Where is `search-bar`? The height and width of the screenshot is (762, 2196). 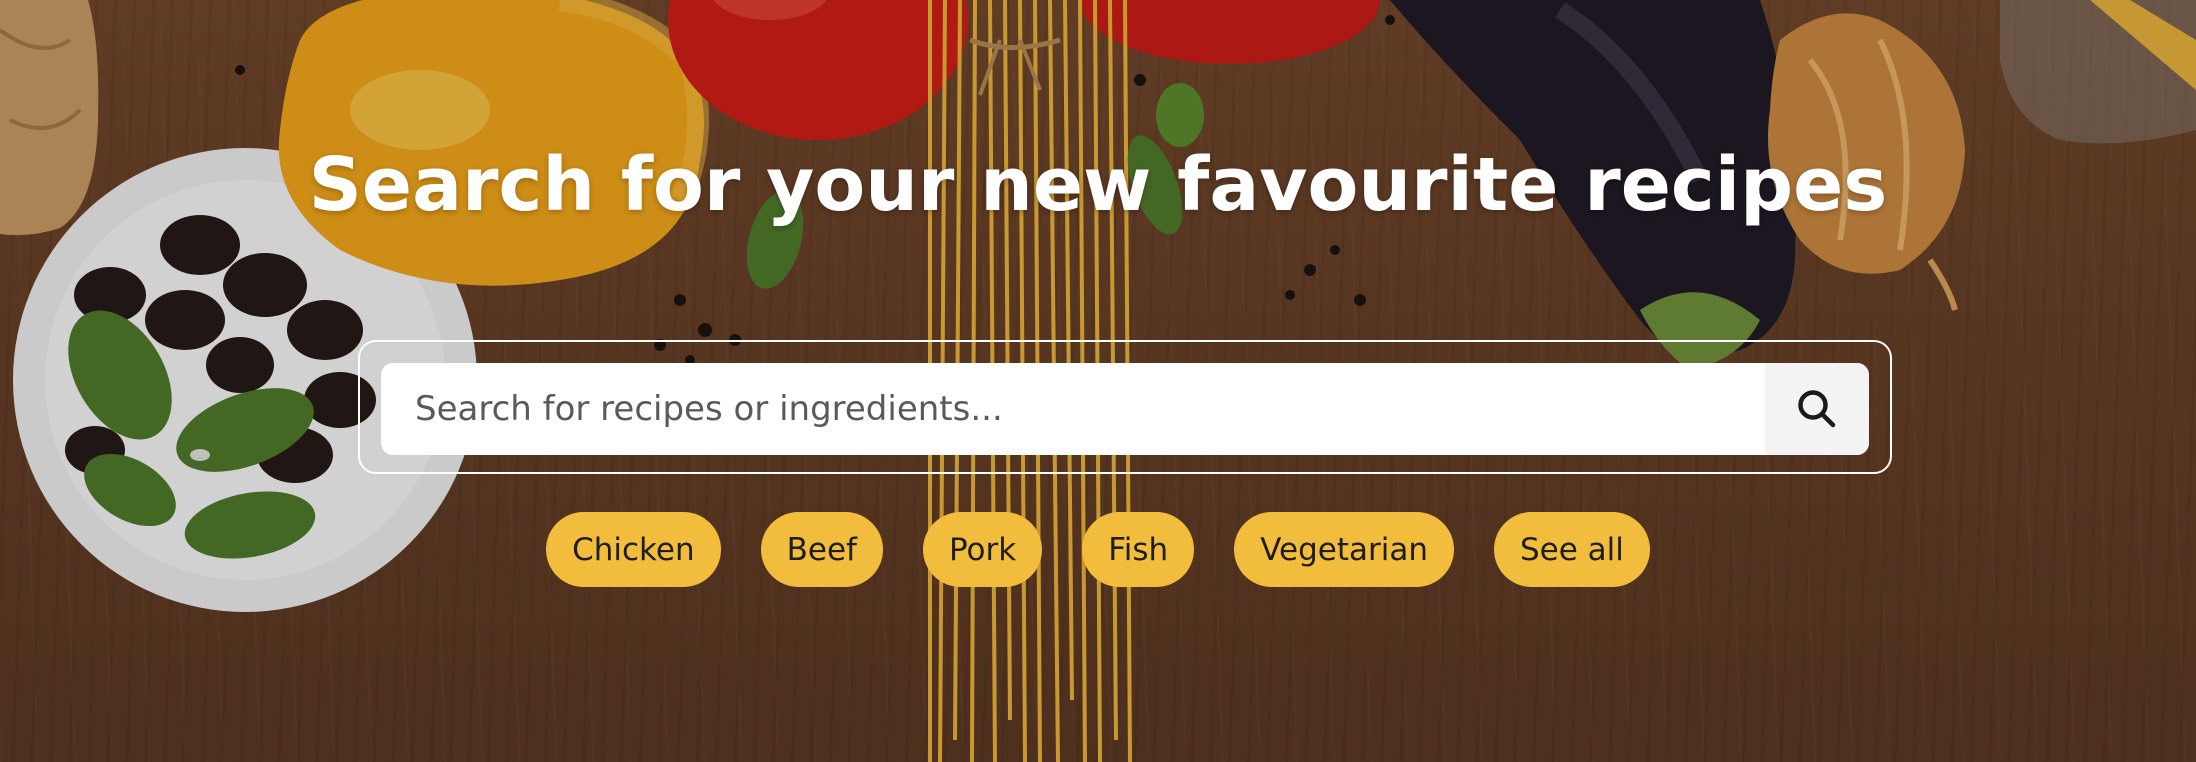
search-bar is located at coordinates (1125, 409).